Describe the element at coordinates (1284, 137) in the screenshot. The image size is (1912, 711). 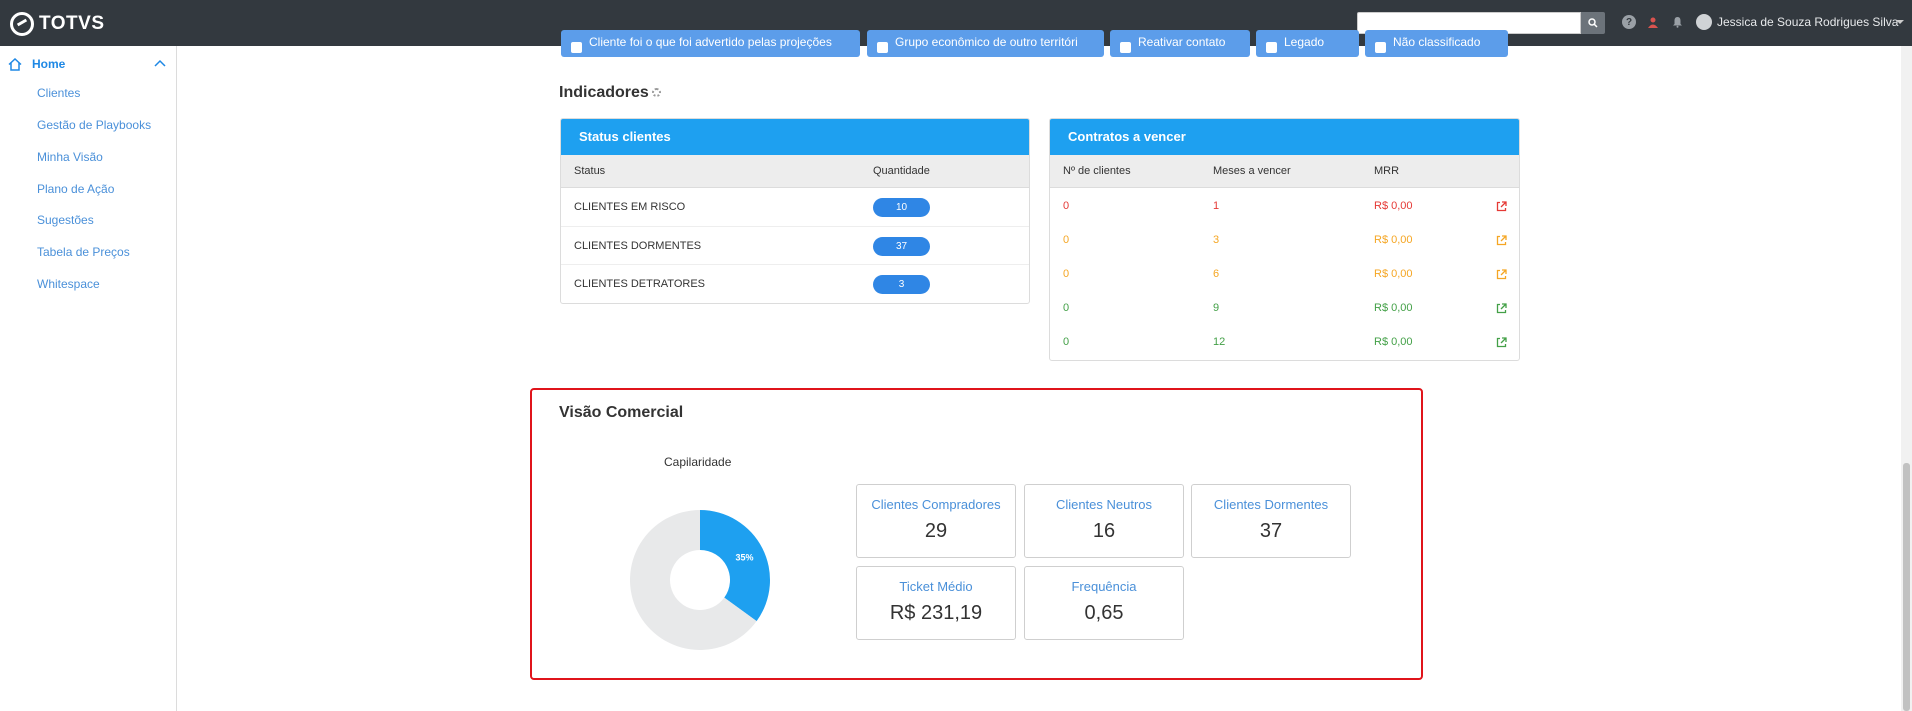
I see `card-title: Contratos a vencer` at that location.